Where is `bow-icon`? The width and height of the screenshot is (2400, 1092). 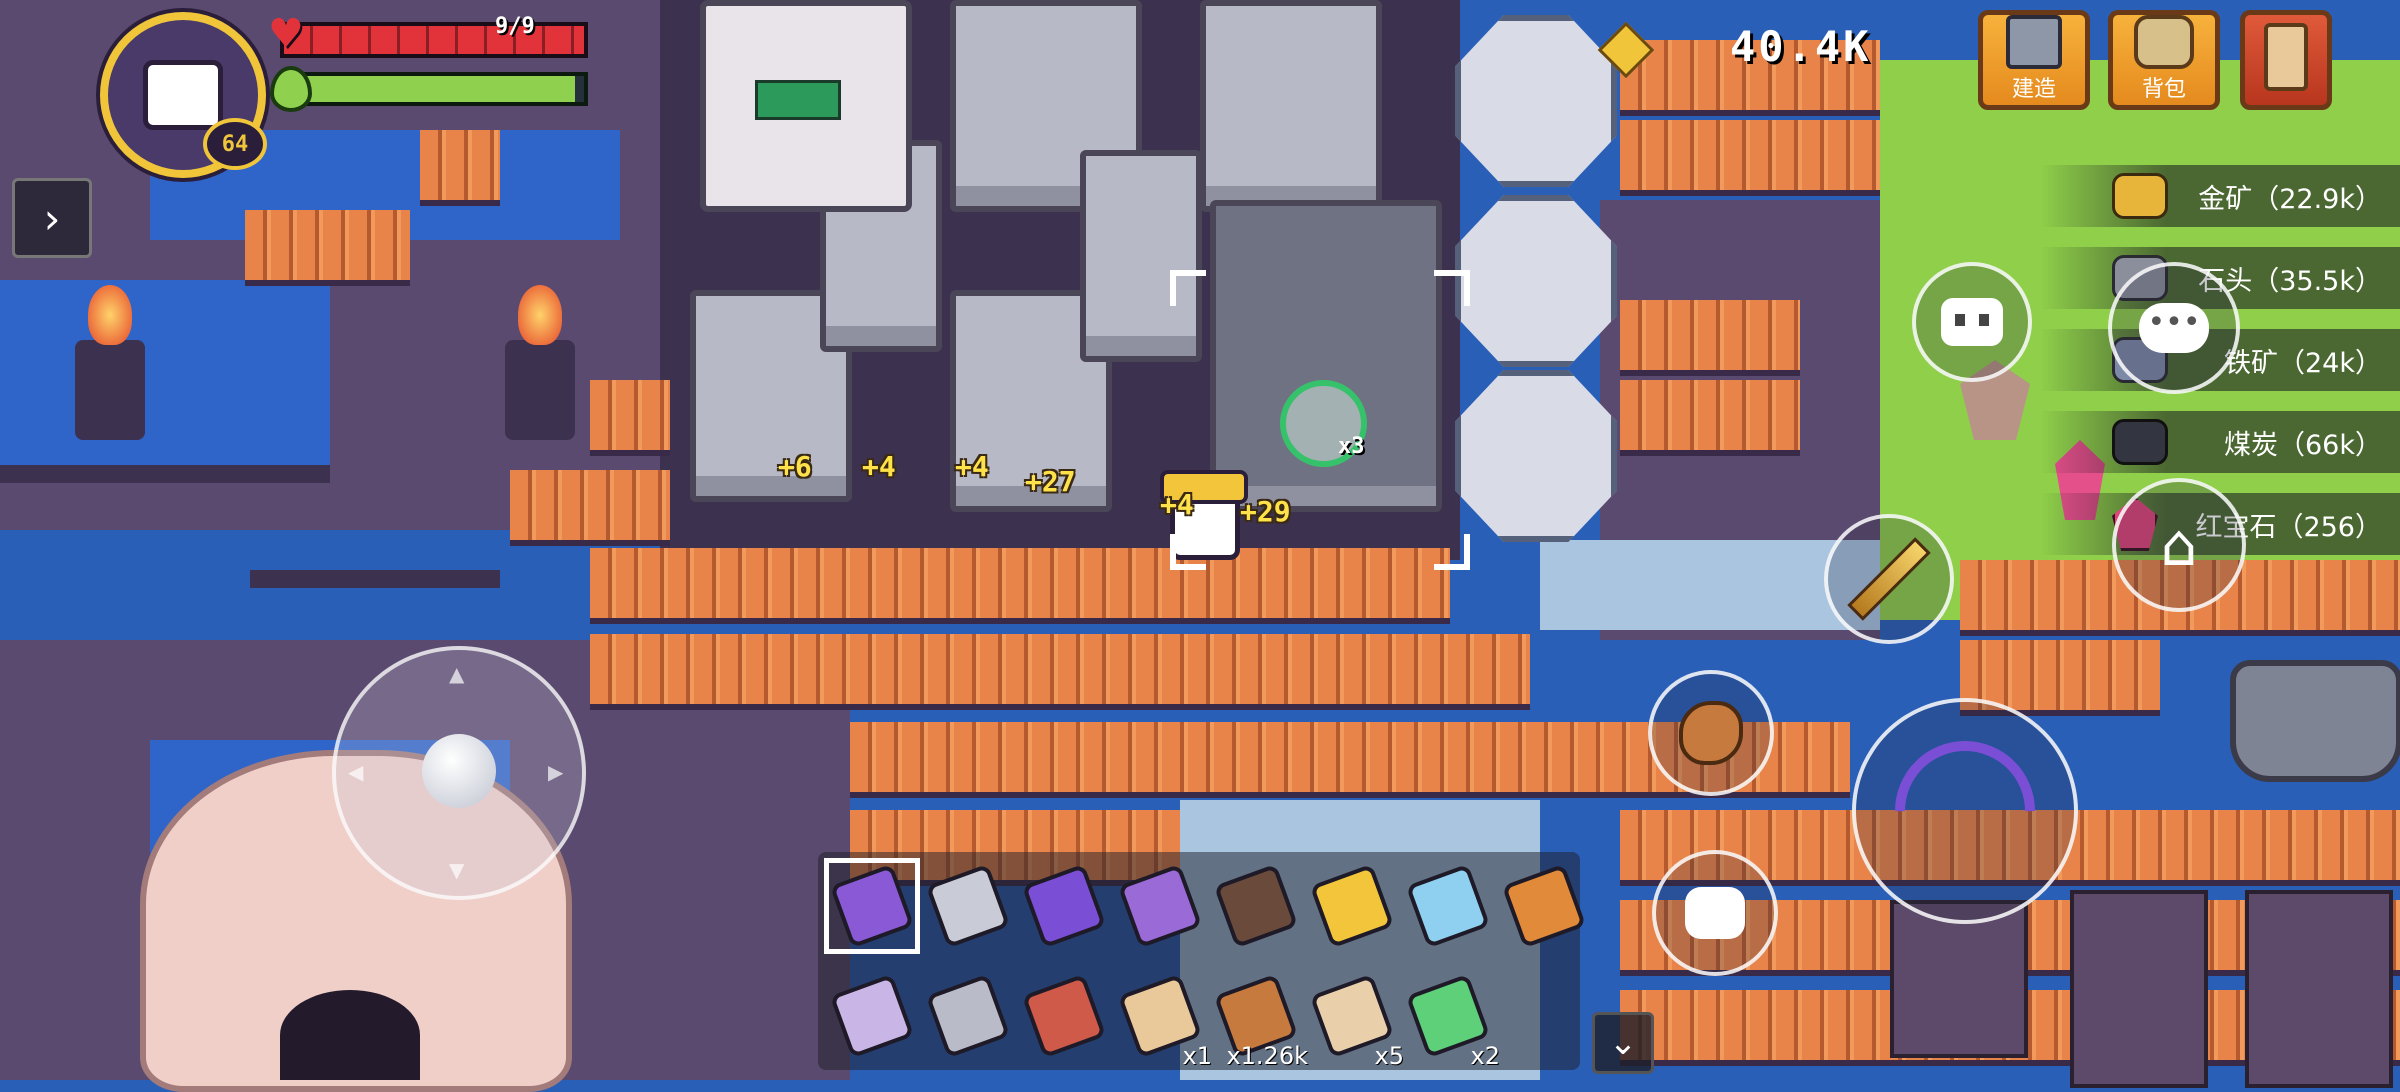 bow-icon is located at coordinates (1160, 906).